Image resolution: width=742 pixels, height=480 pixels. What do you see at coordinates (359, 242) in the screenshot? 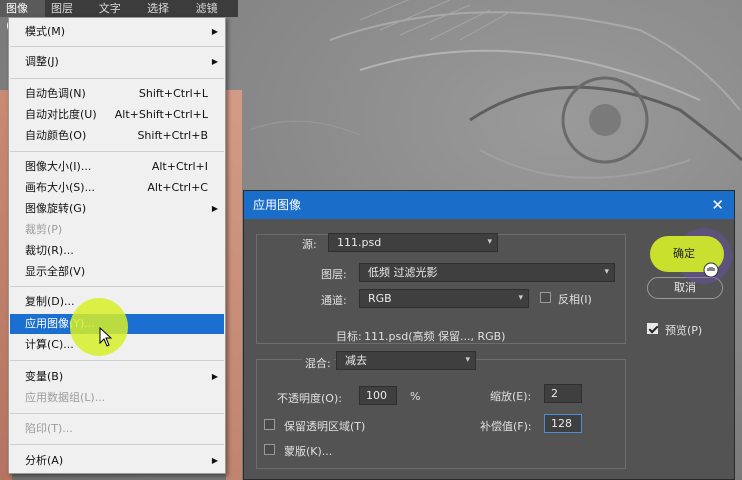
I see `source-value: 111.psd` at bounding box center [359, 242].